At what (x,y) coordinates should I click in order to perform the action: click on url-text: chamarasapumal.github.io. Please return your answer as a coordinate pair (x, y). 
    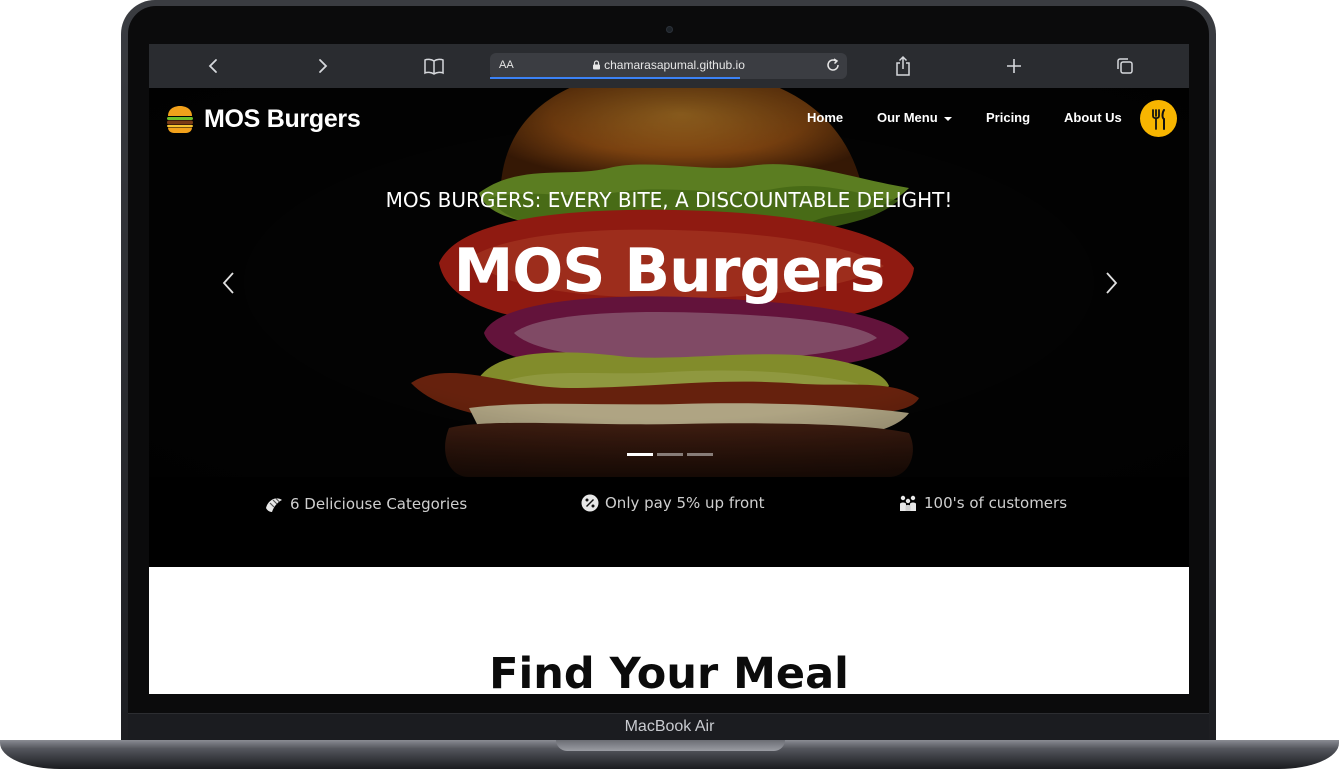
    Looking at the image, I should click on (668, 65).